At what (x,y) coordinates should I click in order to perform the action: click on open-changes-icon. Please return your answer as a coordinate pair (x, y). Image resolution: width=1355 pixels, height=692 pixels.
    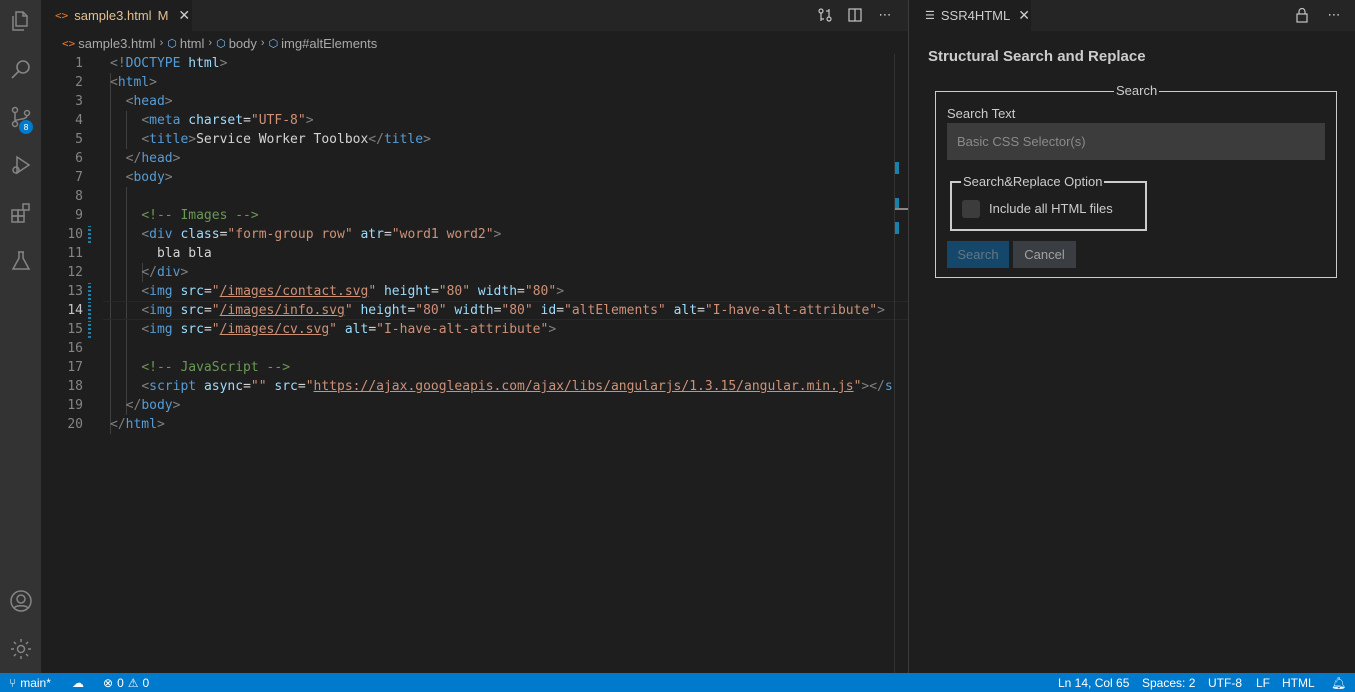
    Looking at the image, I should click on (825, 15).